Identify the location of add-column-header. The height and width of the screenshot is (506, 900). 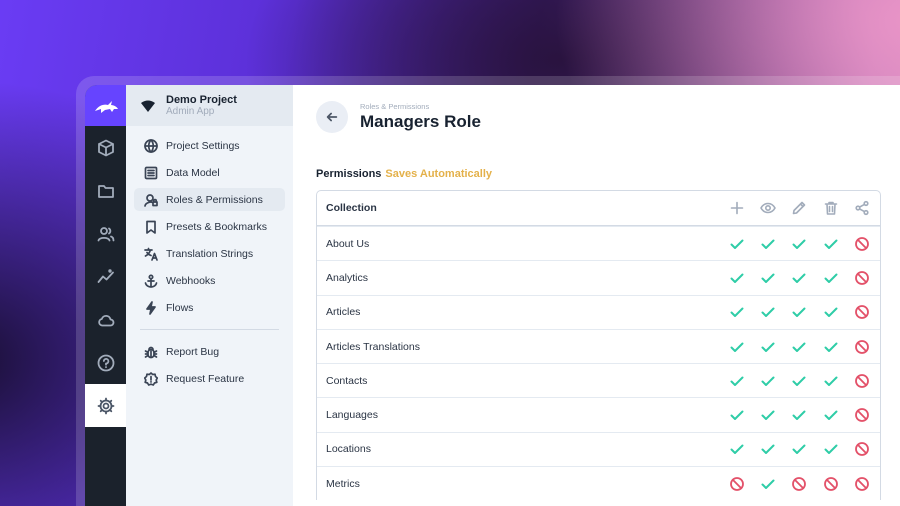
(736, 208).